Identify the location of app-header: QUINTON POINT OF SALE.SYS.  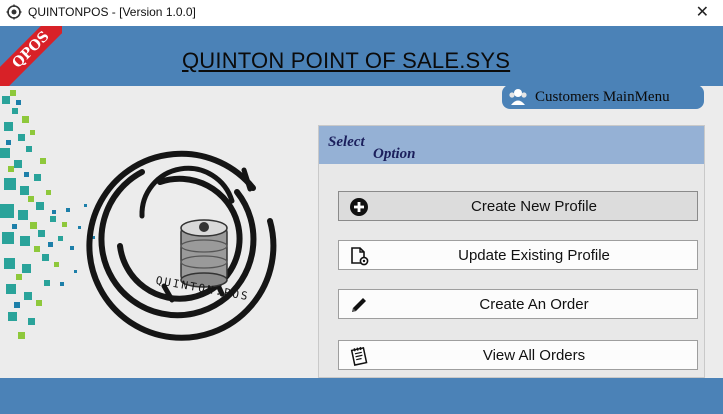
(361, 56).